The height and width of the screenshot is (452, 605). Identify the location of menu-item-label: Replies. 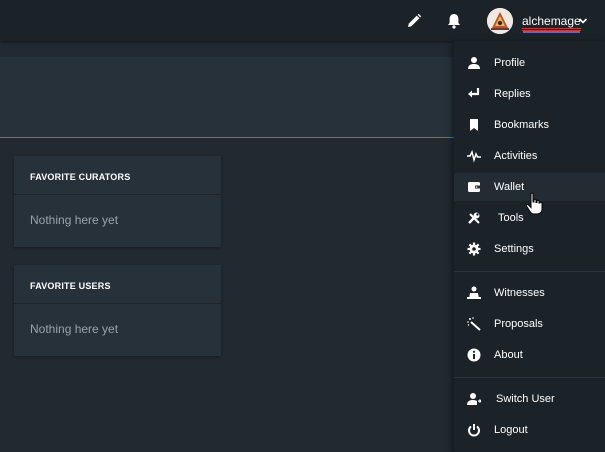
(512, 94).